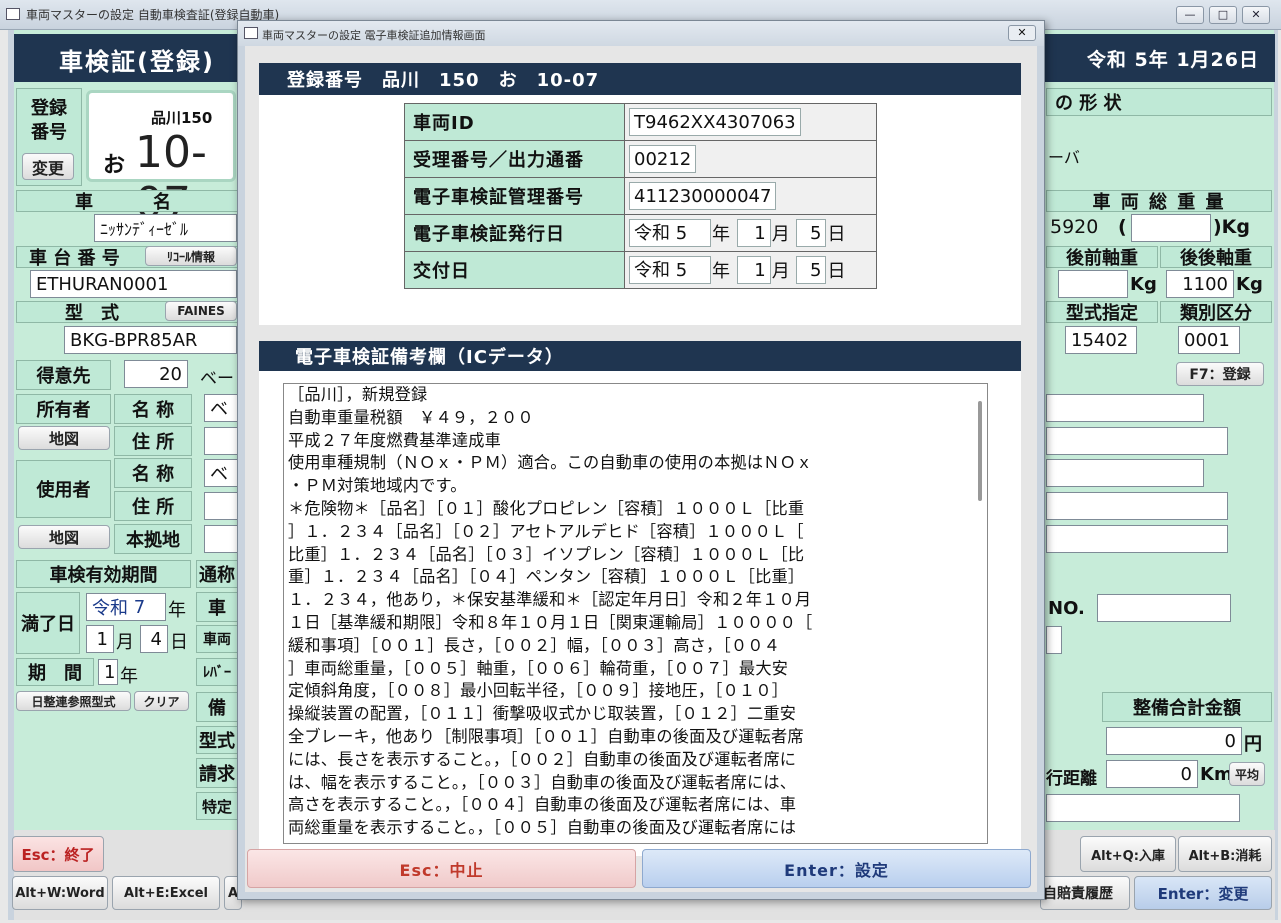 The width and height of the screenshot is (1281, 923). What do you see at coordinates (1171, 228) in the screenshot?
I see `gross-weight-extra-field` at bounding box center [1171, 228].